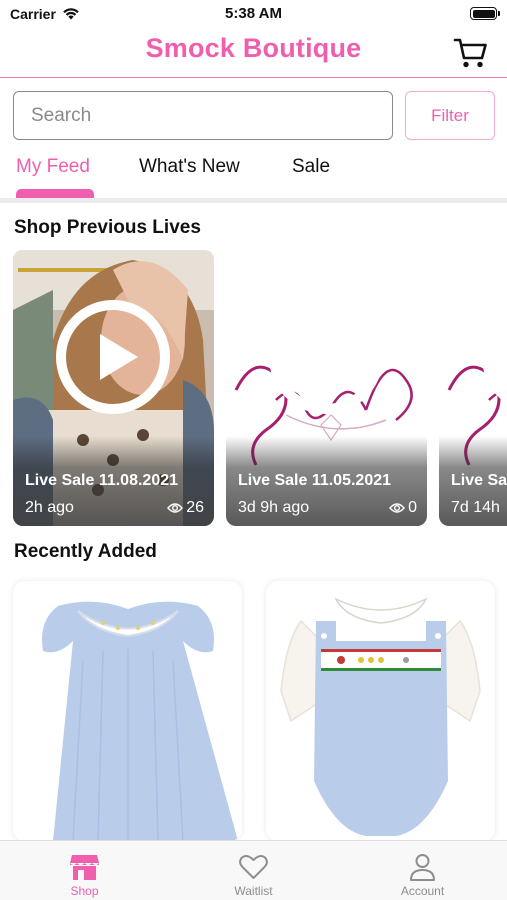 This screenshot has width=507, height=900. What do you see at coordinates (253, 891) in the screenshot?
I see `tab-bar-label: Waitlist` at bounding box center [253, 891].